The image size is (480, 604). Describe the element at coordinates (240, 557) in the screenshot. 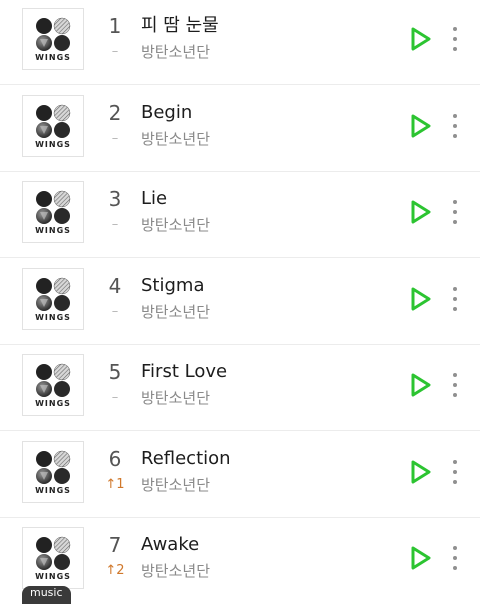

I see `track-row: WINGS 7 ↑2 Awake 방탄소년단` at that location.